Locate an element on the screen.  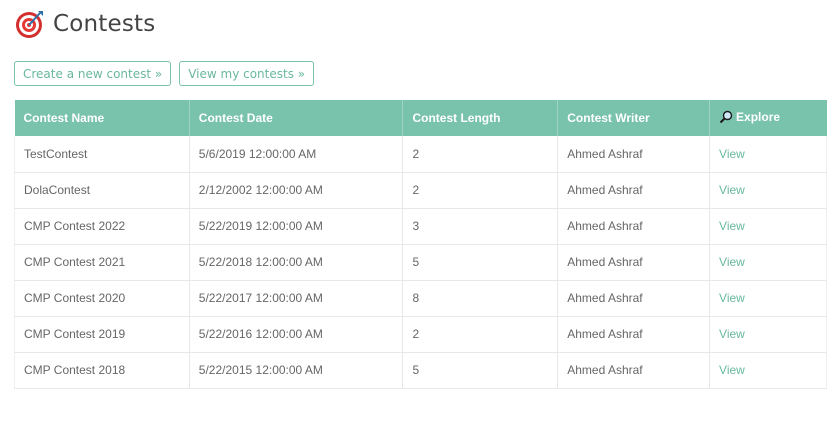
cell-contest-length: 3 is located at coordinates (480, 226).